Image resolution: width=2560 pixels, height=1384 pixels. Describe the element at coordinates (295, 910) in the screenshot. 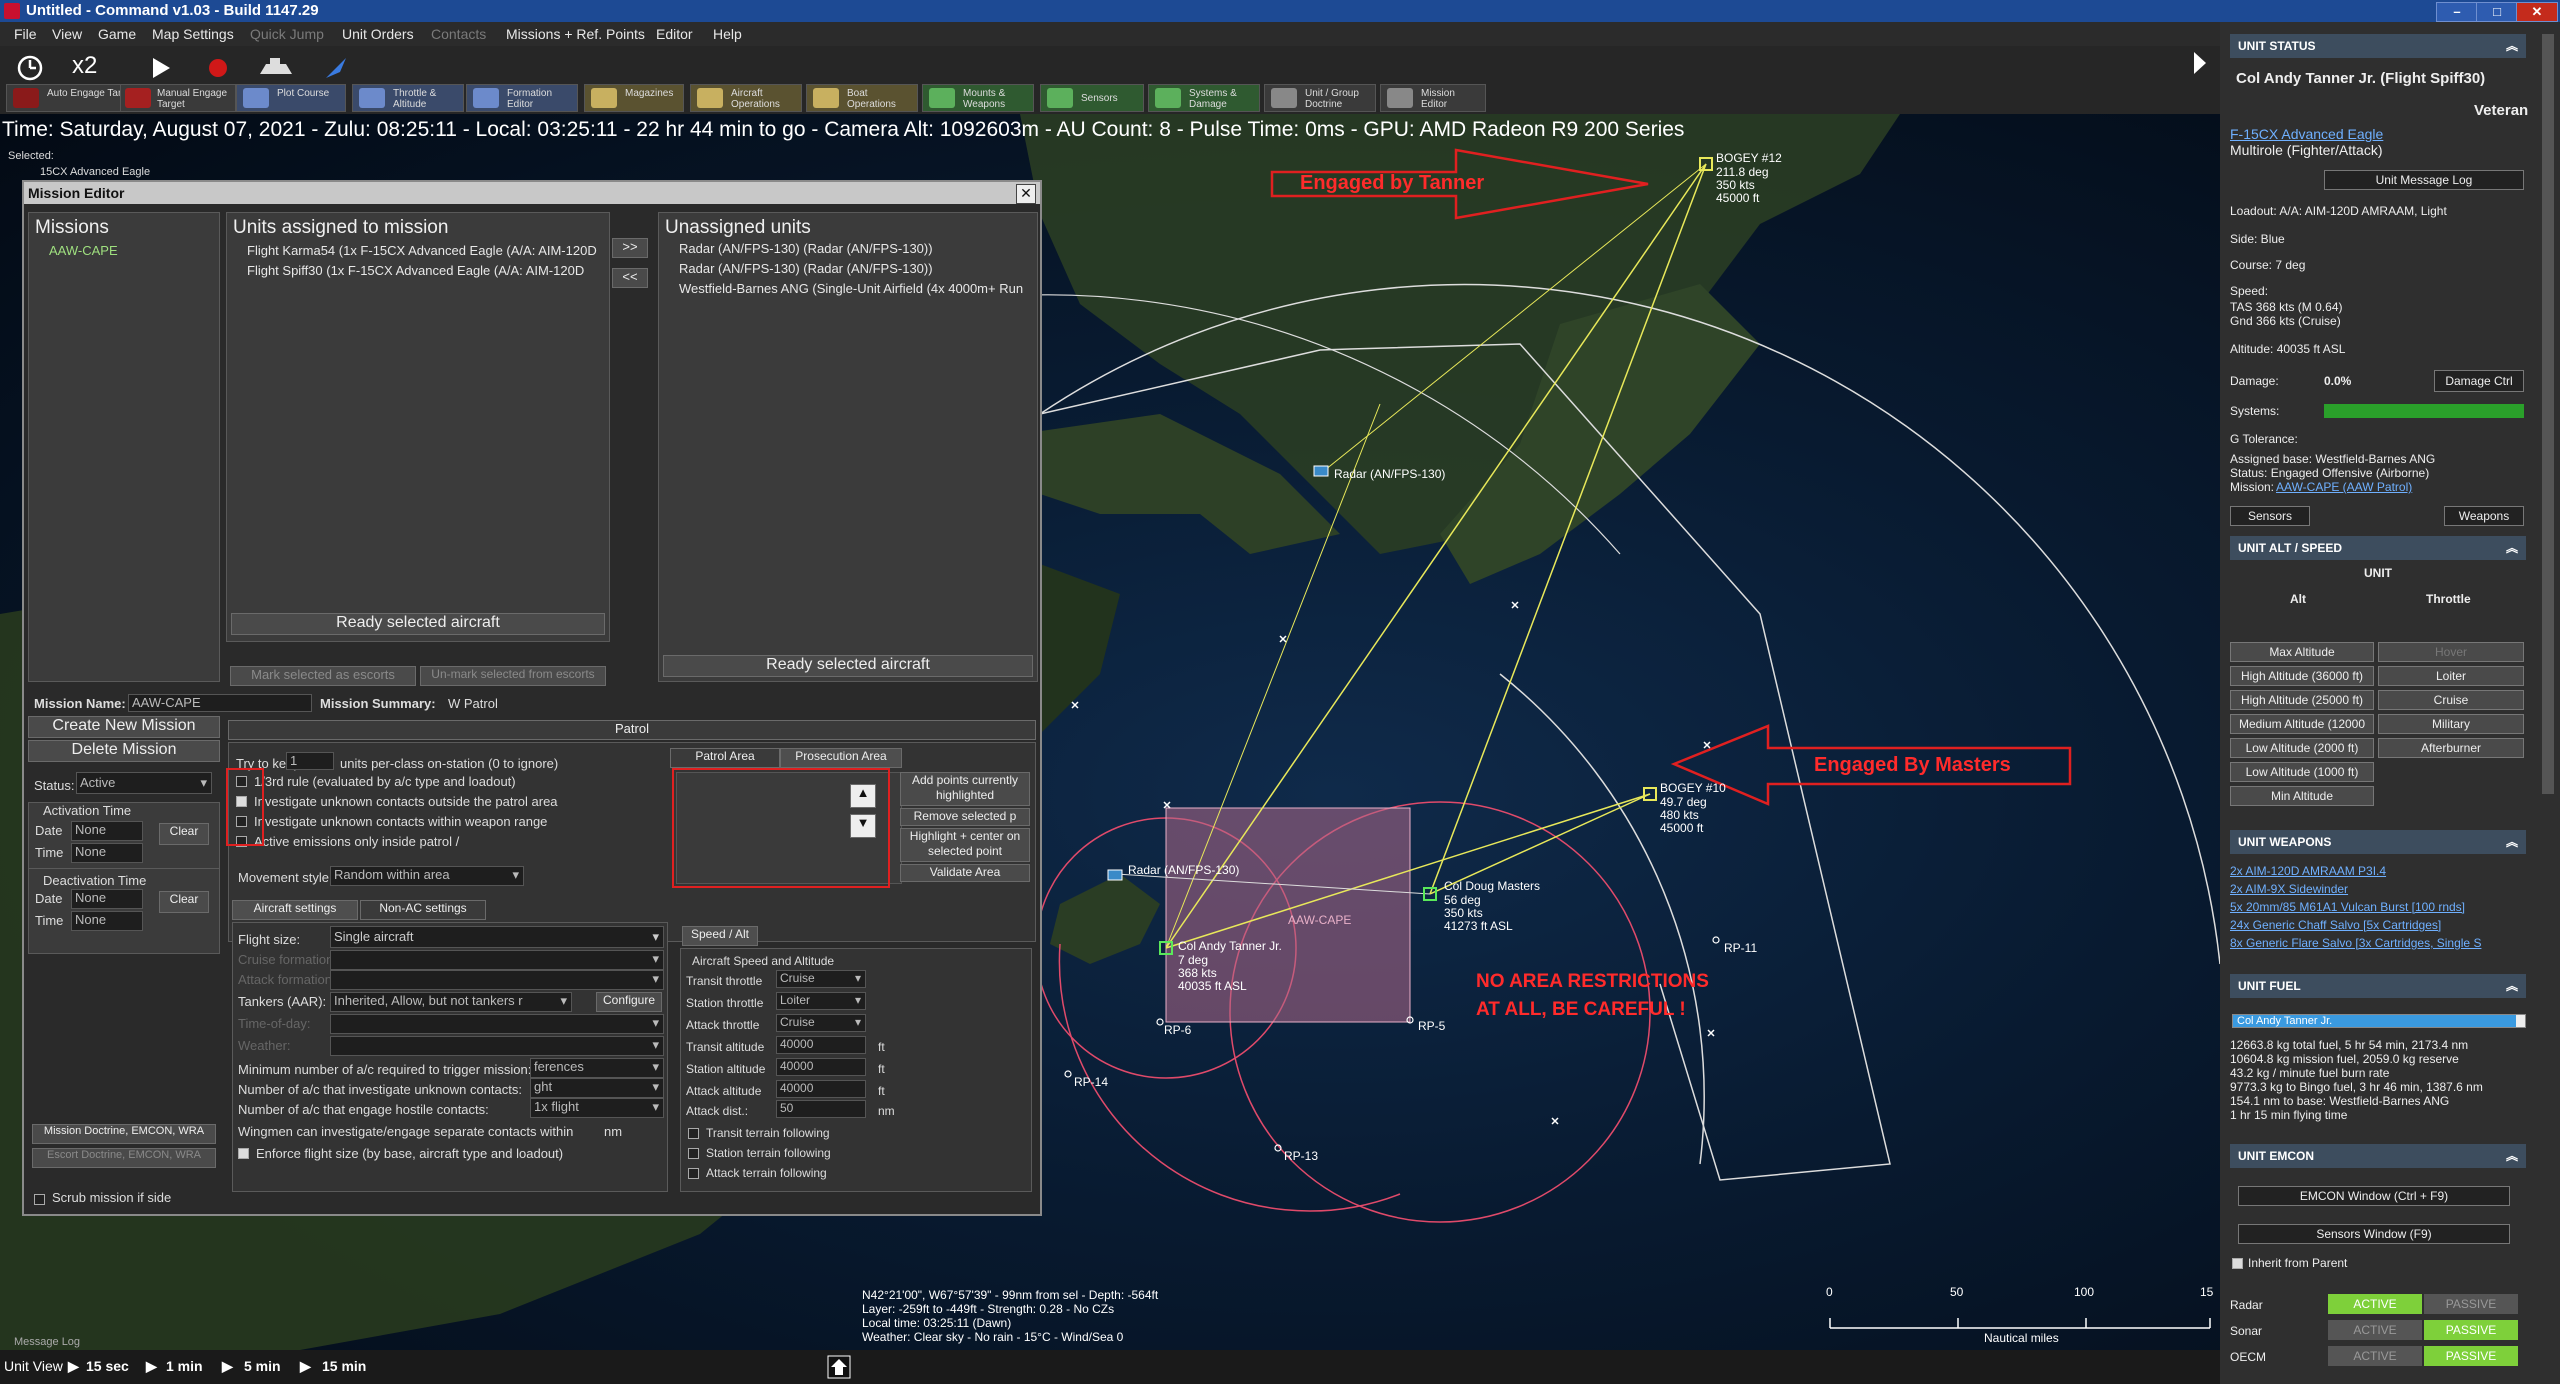

I see `tab-aircraft-settings: Aircraft settings` at that location.